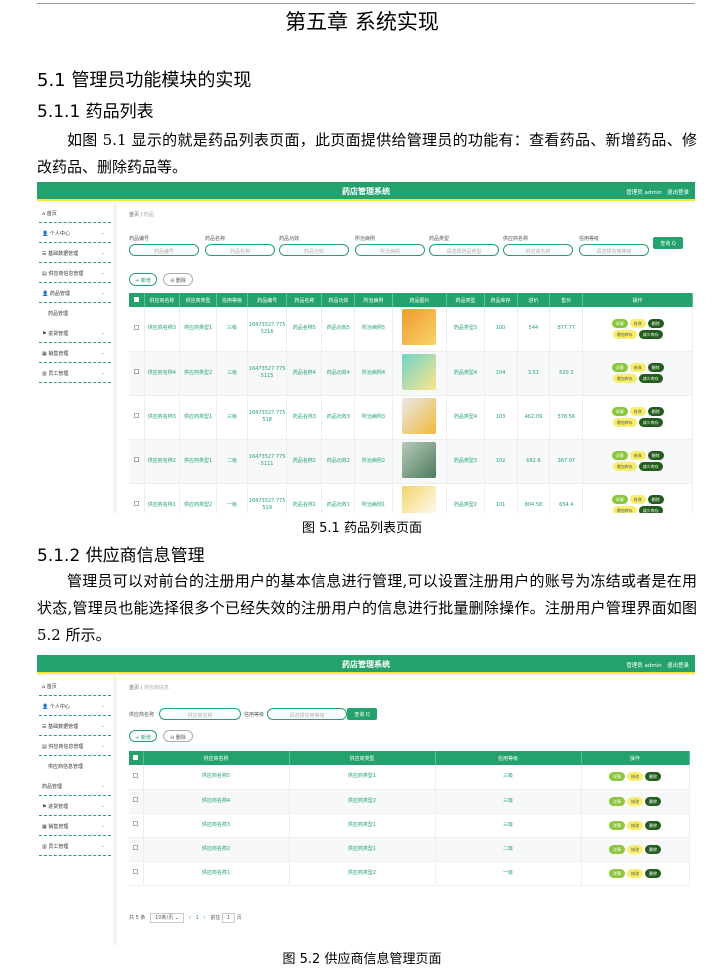  I want to click on sidebar-item: 药品管理 ⌄, so click(75, 786).